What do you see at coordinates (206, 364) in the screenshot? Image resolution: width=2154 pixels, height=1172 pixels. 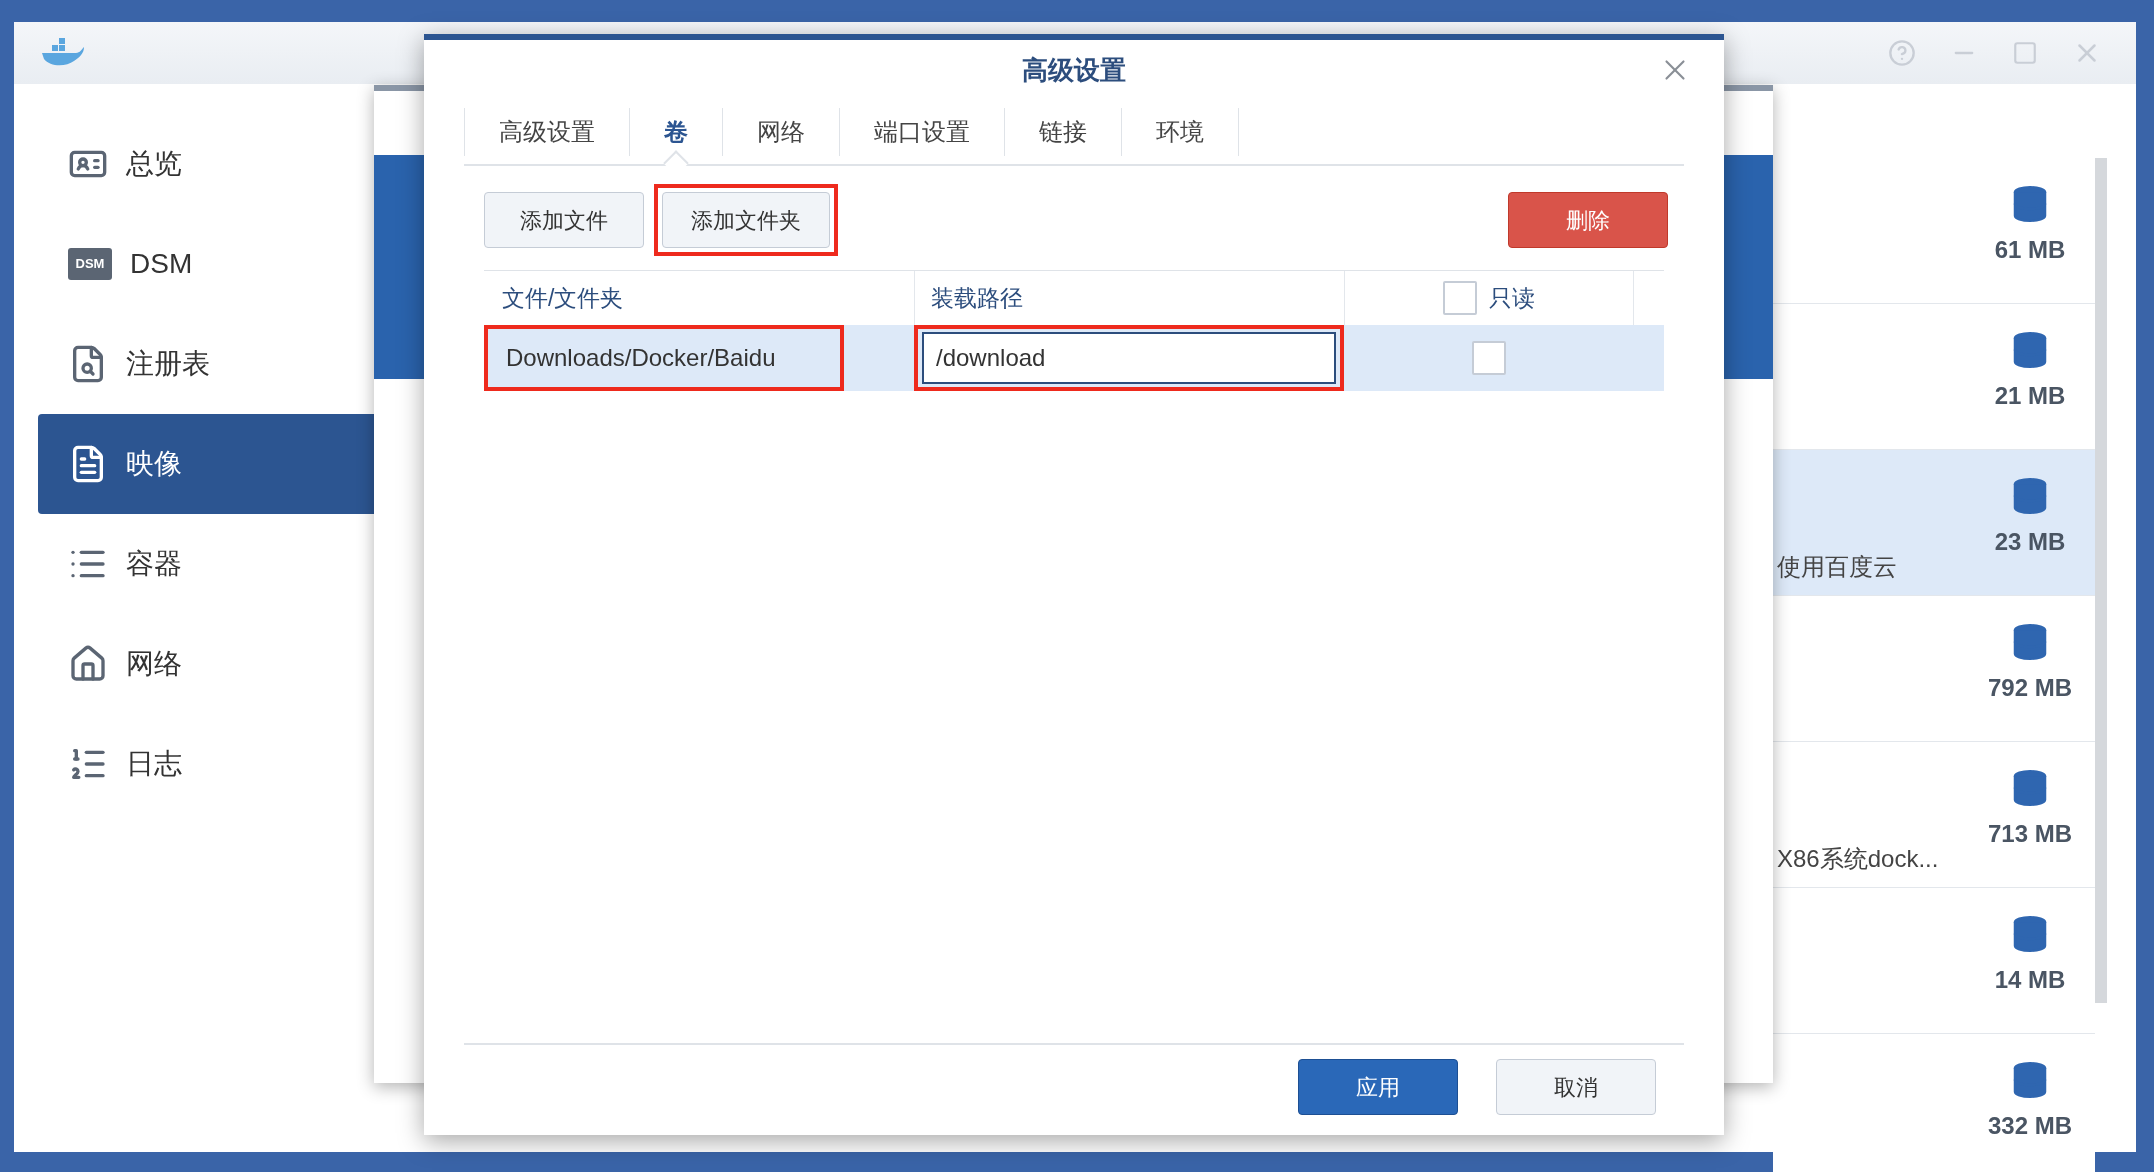 I see `sidebar-item: 注册表` at bounding box center [206, 364].